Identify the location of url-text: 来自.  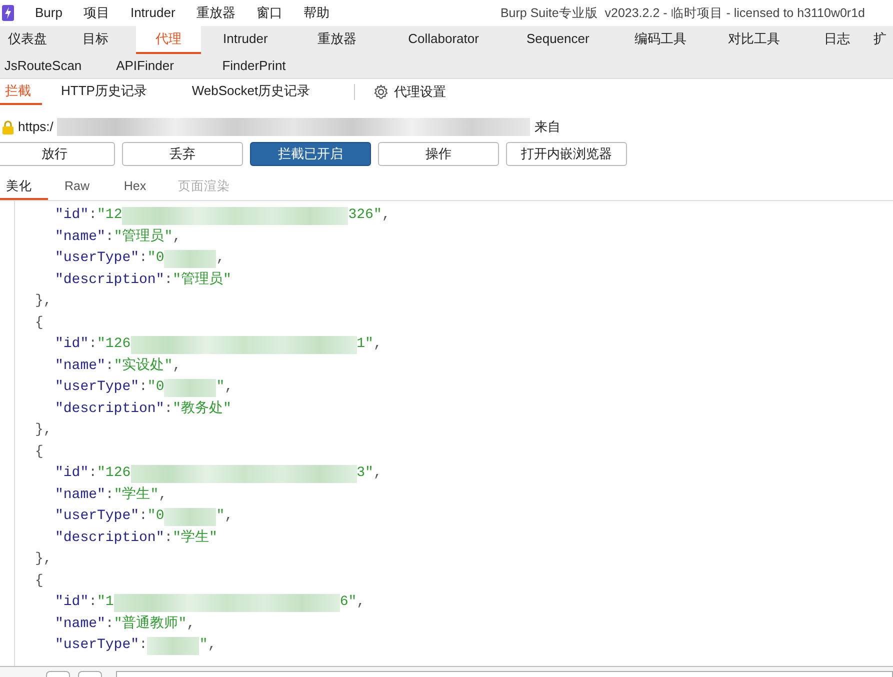
(547, 127).